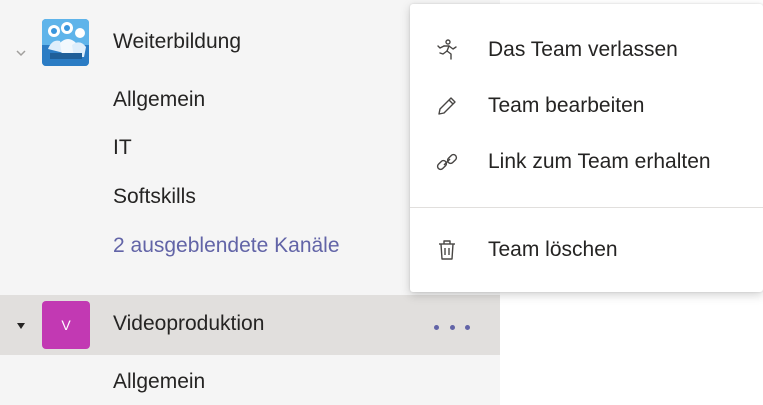  I want to click on more-options-icon, so click(452, 327).